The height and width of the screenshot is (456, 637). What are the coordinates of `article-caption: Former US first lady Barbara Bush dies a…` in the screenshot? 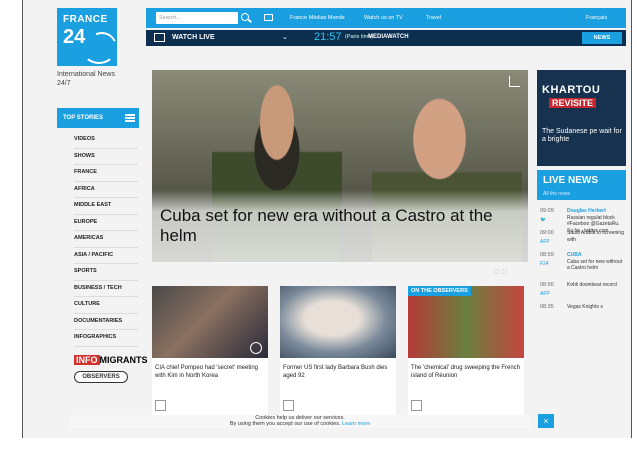 It's located at (338, 372).